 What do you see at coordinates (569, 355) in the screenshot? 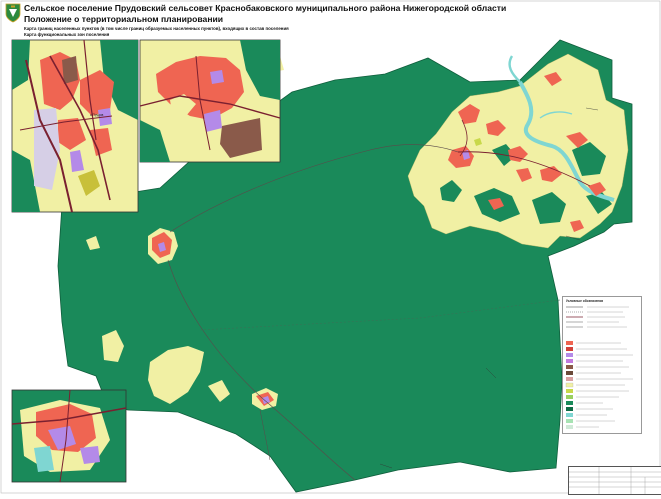
I see `legend-swatch-public` at bounding box center [569, 355].